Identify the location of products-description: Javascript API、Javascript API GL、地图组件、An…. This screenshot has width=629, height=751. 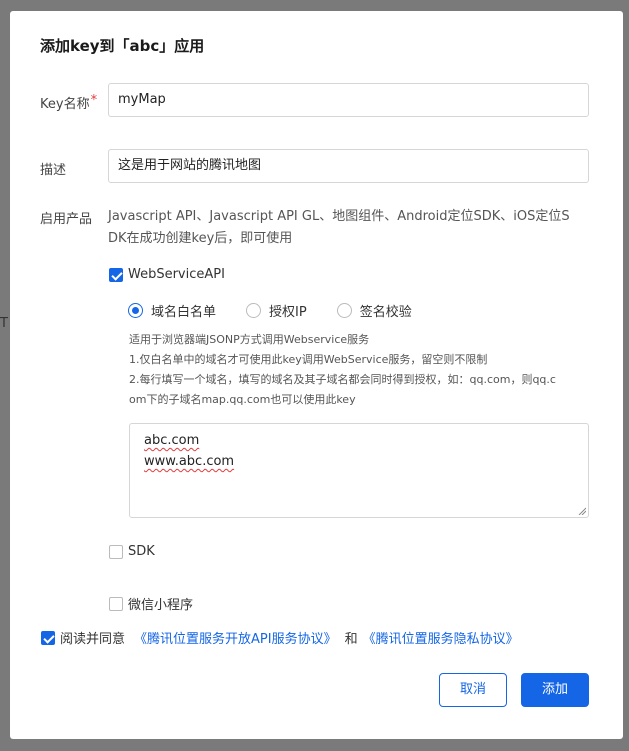
(351, 228).